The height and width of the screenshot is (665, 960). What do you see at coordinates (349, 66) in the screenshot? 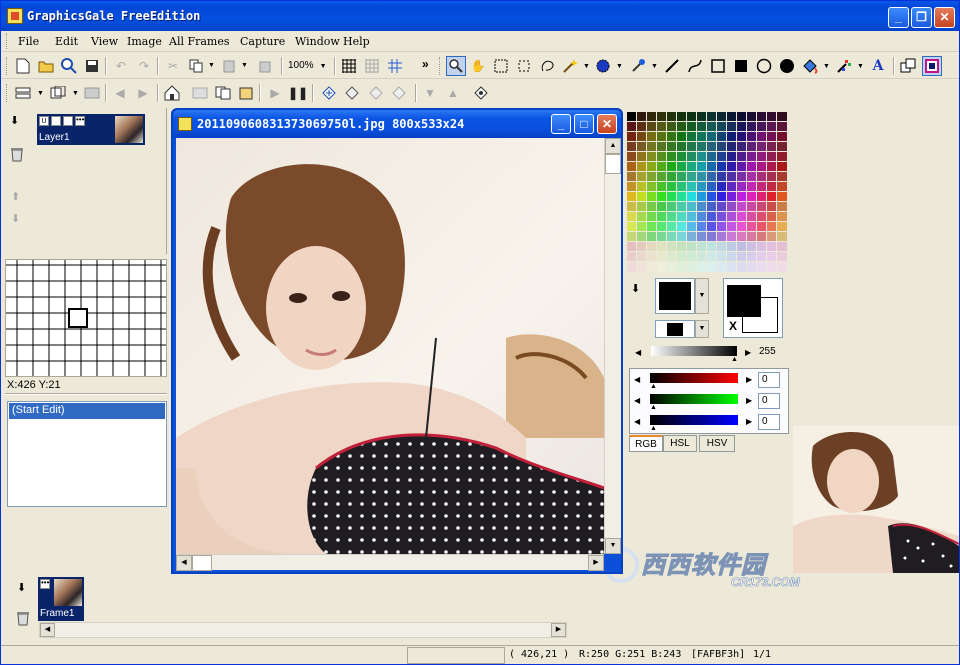
I see `grid-icon` at bounding box center [349, 66].